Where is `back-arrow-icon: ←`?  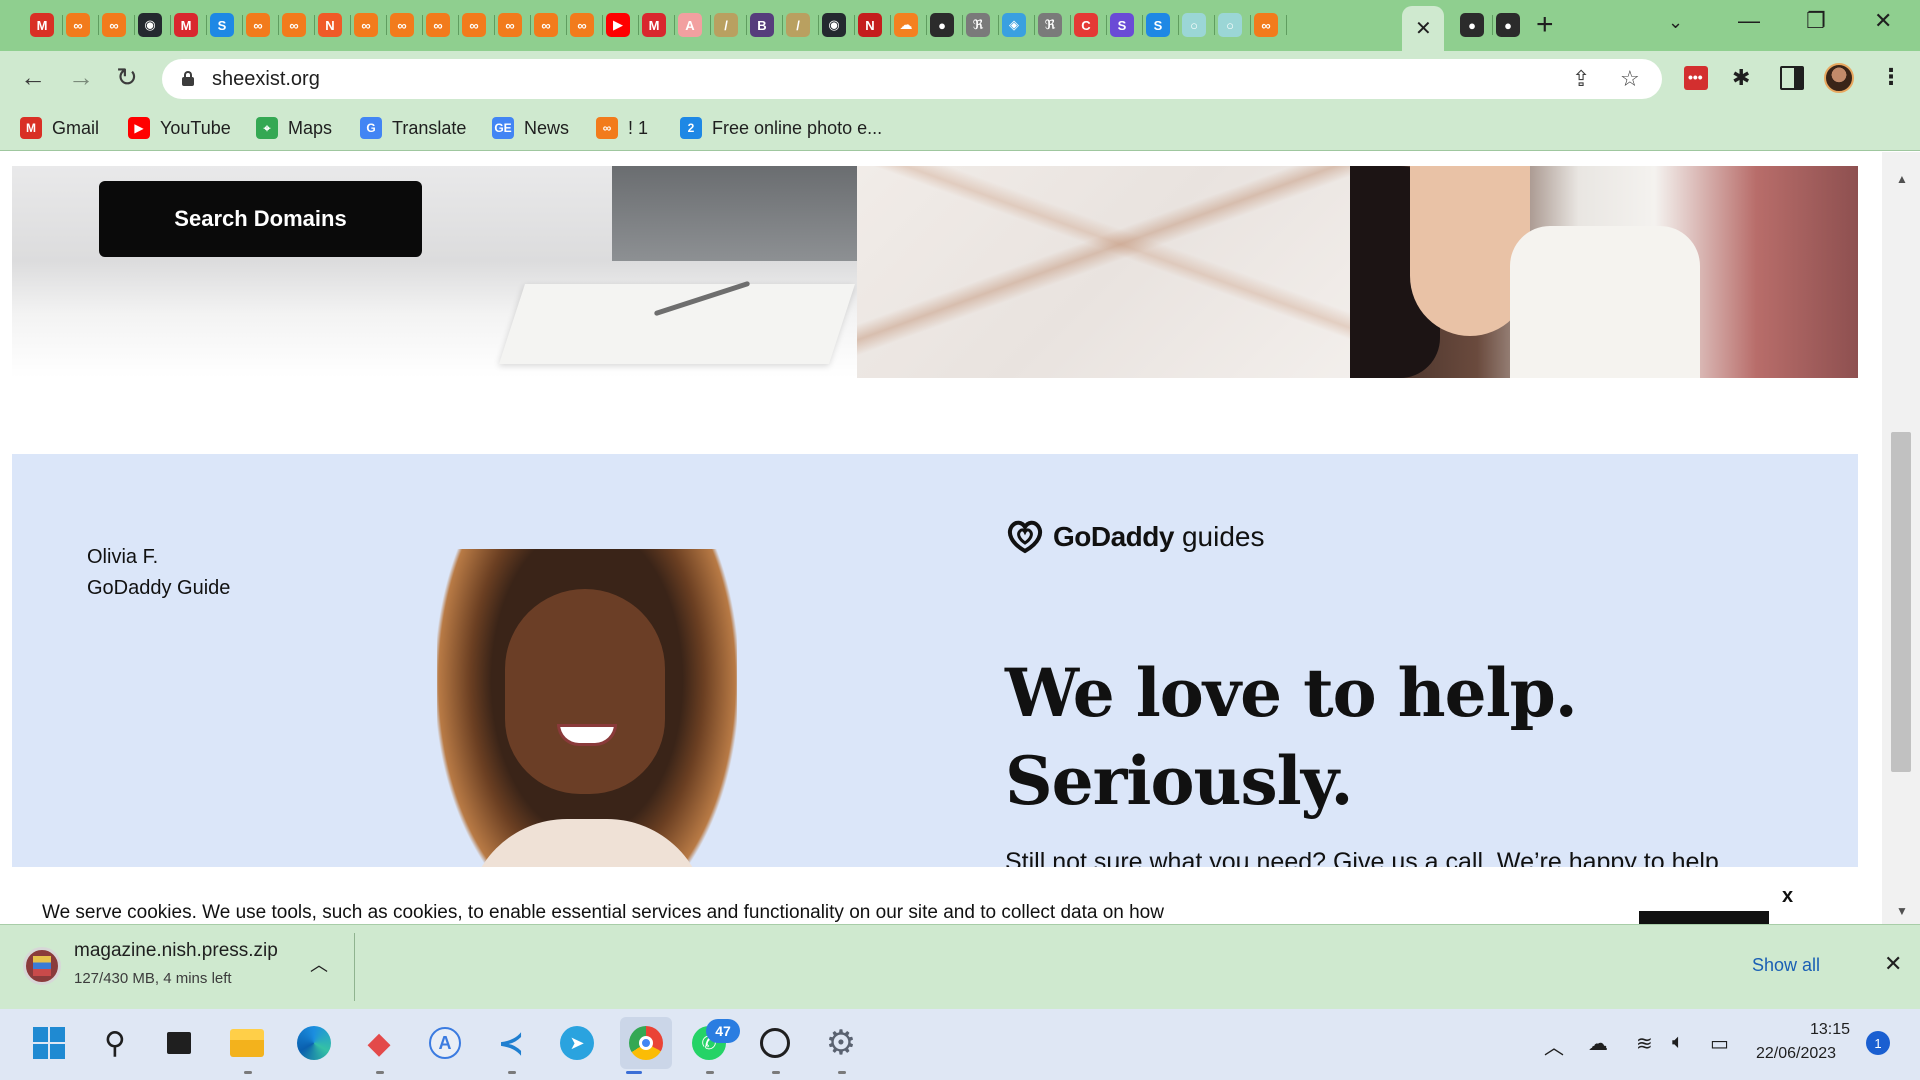
back-arrow-icon: ← is located at coordinates (33, 77).